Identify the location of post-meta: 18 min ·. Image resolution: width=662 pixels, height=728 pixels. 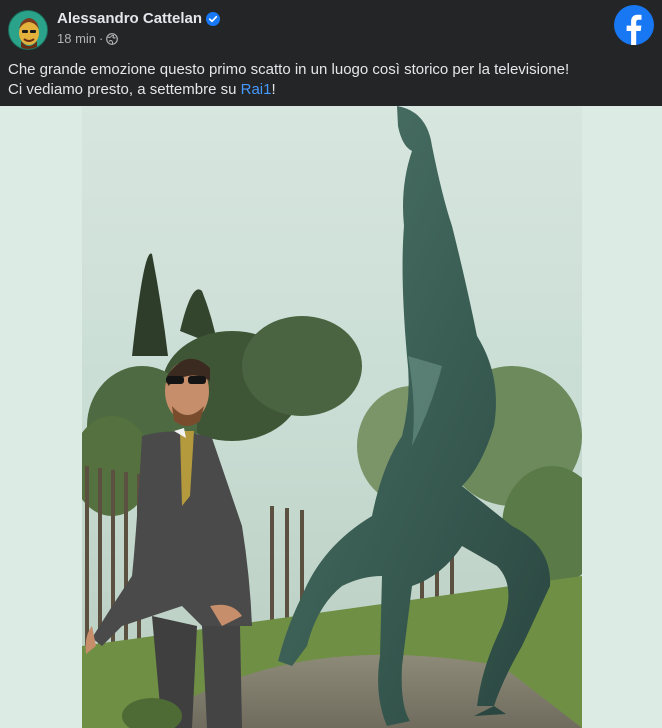
(88, 38).